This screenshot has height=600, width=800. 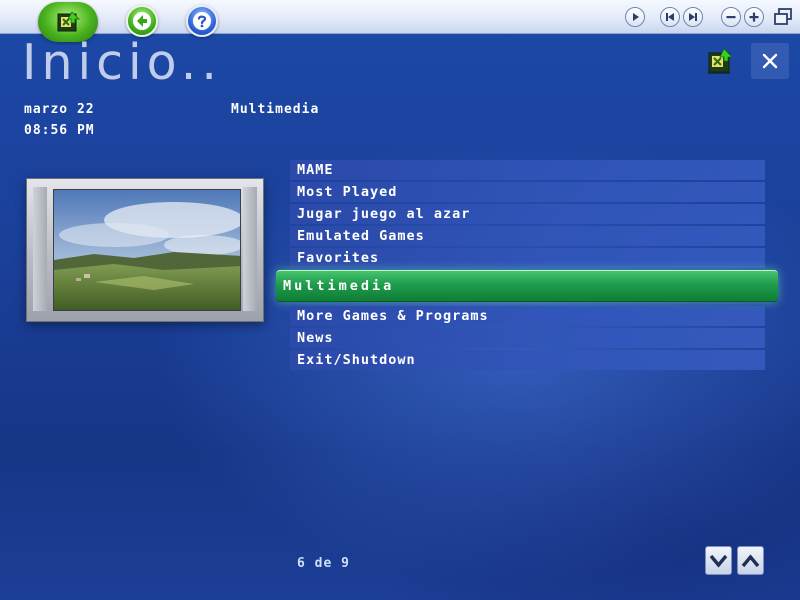 I want to click on scroll-down-button, so click(x=718, y=560).